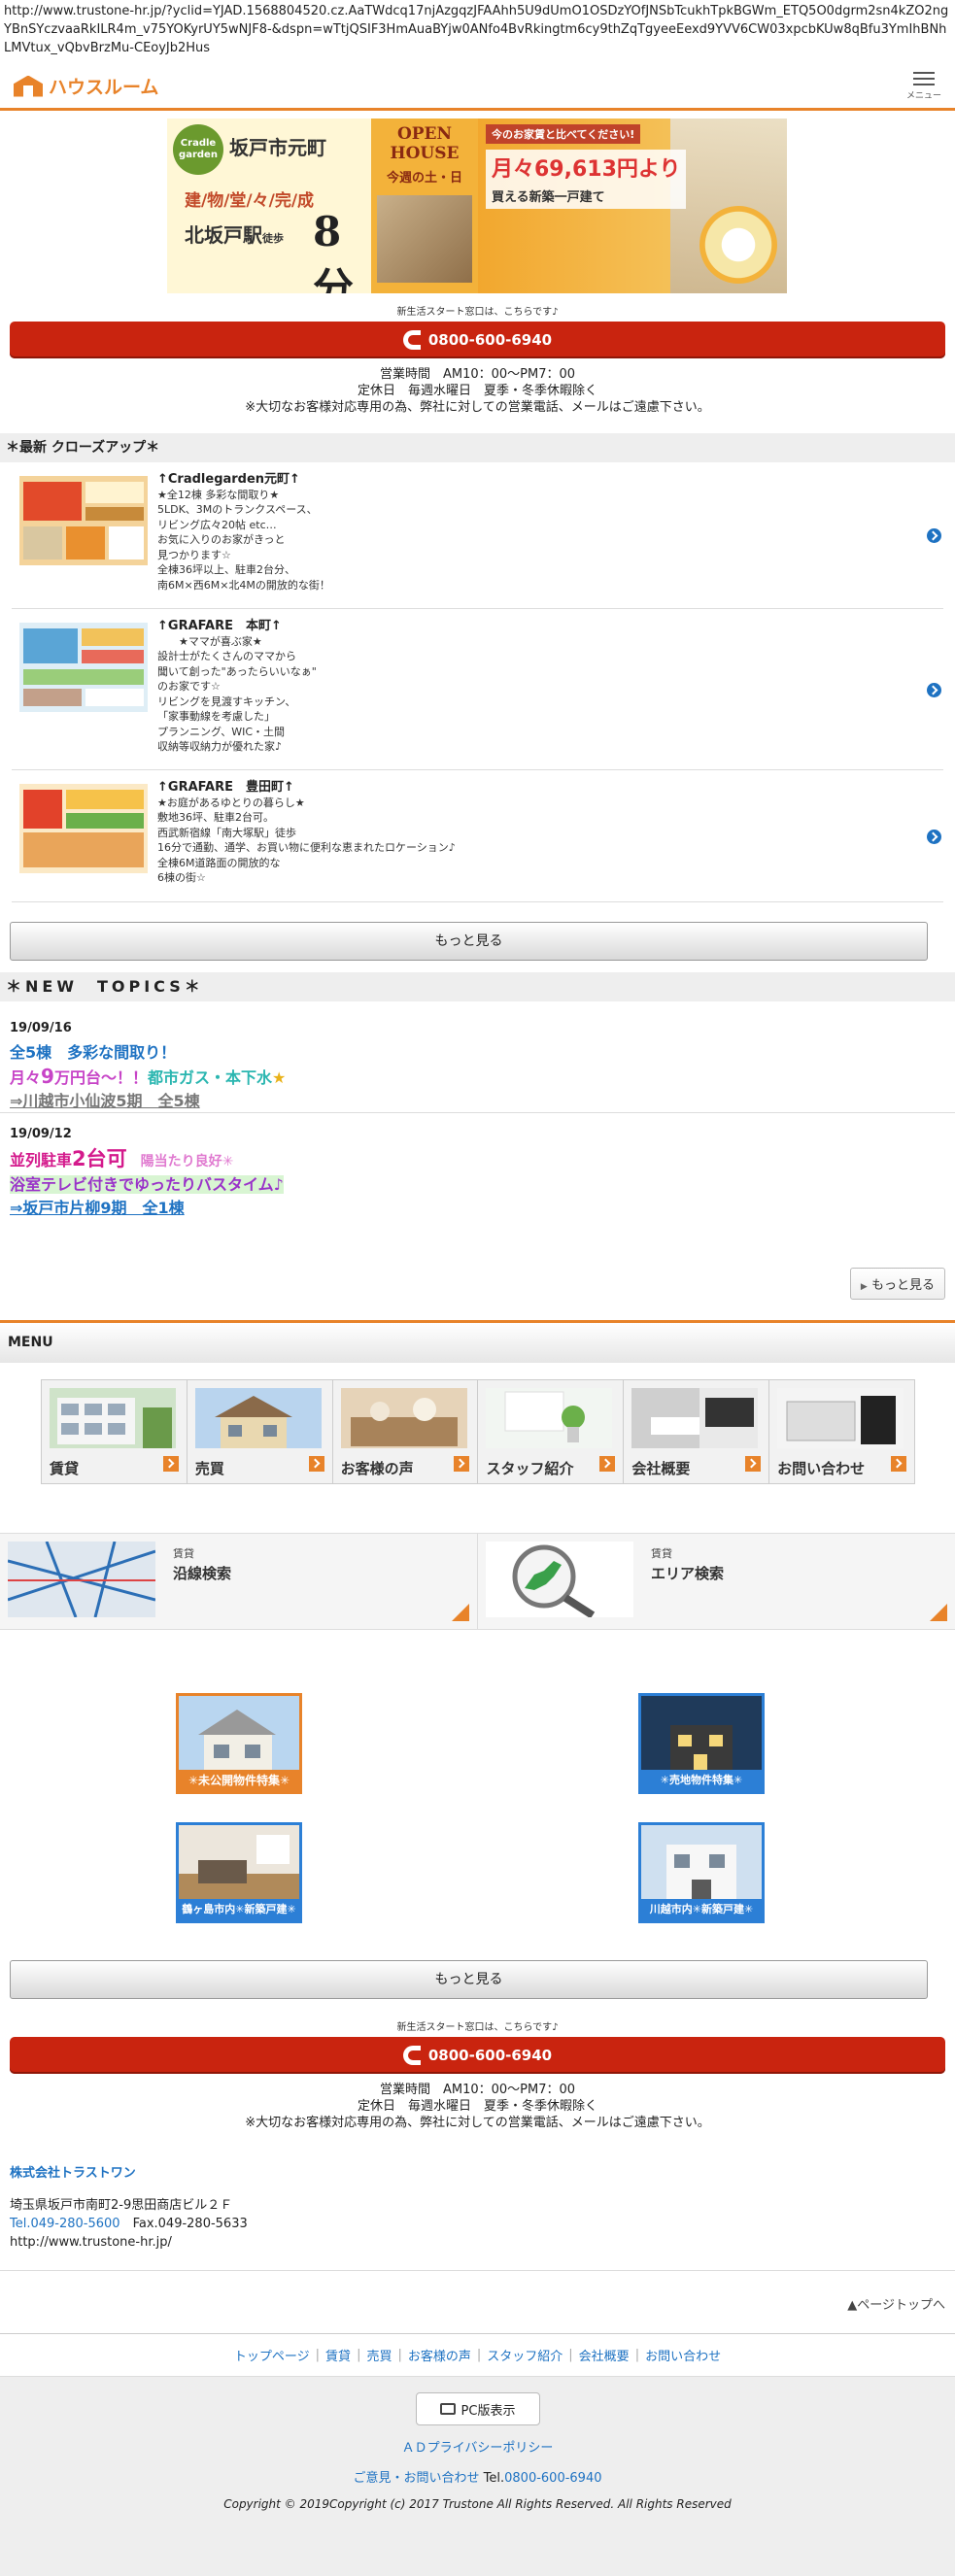  I want to click on menu-item-rent: 賃貸, so click(115, 1431).